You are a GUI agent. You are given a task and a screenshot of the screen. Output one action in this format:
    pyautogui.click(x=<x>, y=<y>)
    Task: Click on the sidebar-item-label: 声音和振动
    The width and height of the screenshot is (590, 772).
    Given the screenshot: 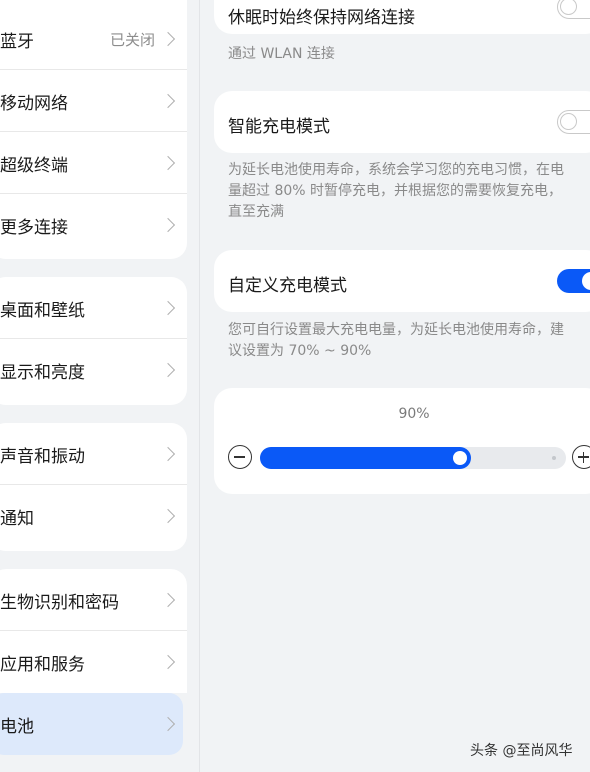 What is the action you would take?
    pyautogui.click(x=42, y=456)
    